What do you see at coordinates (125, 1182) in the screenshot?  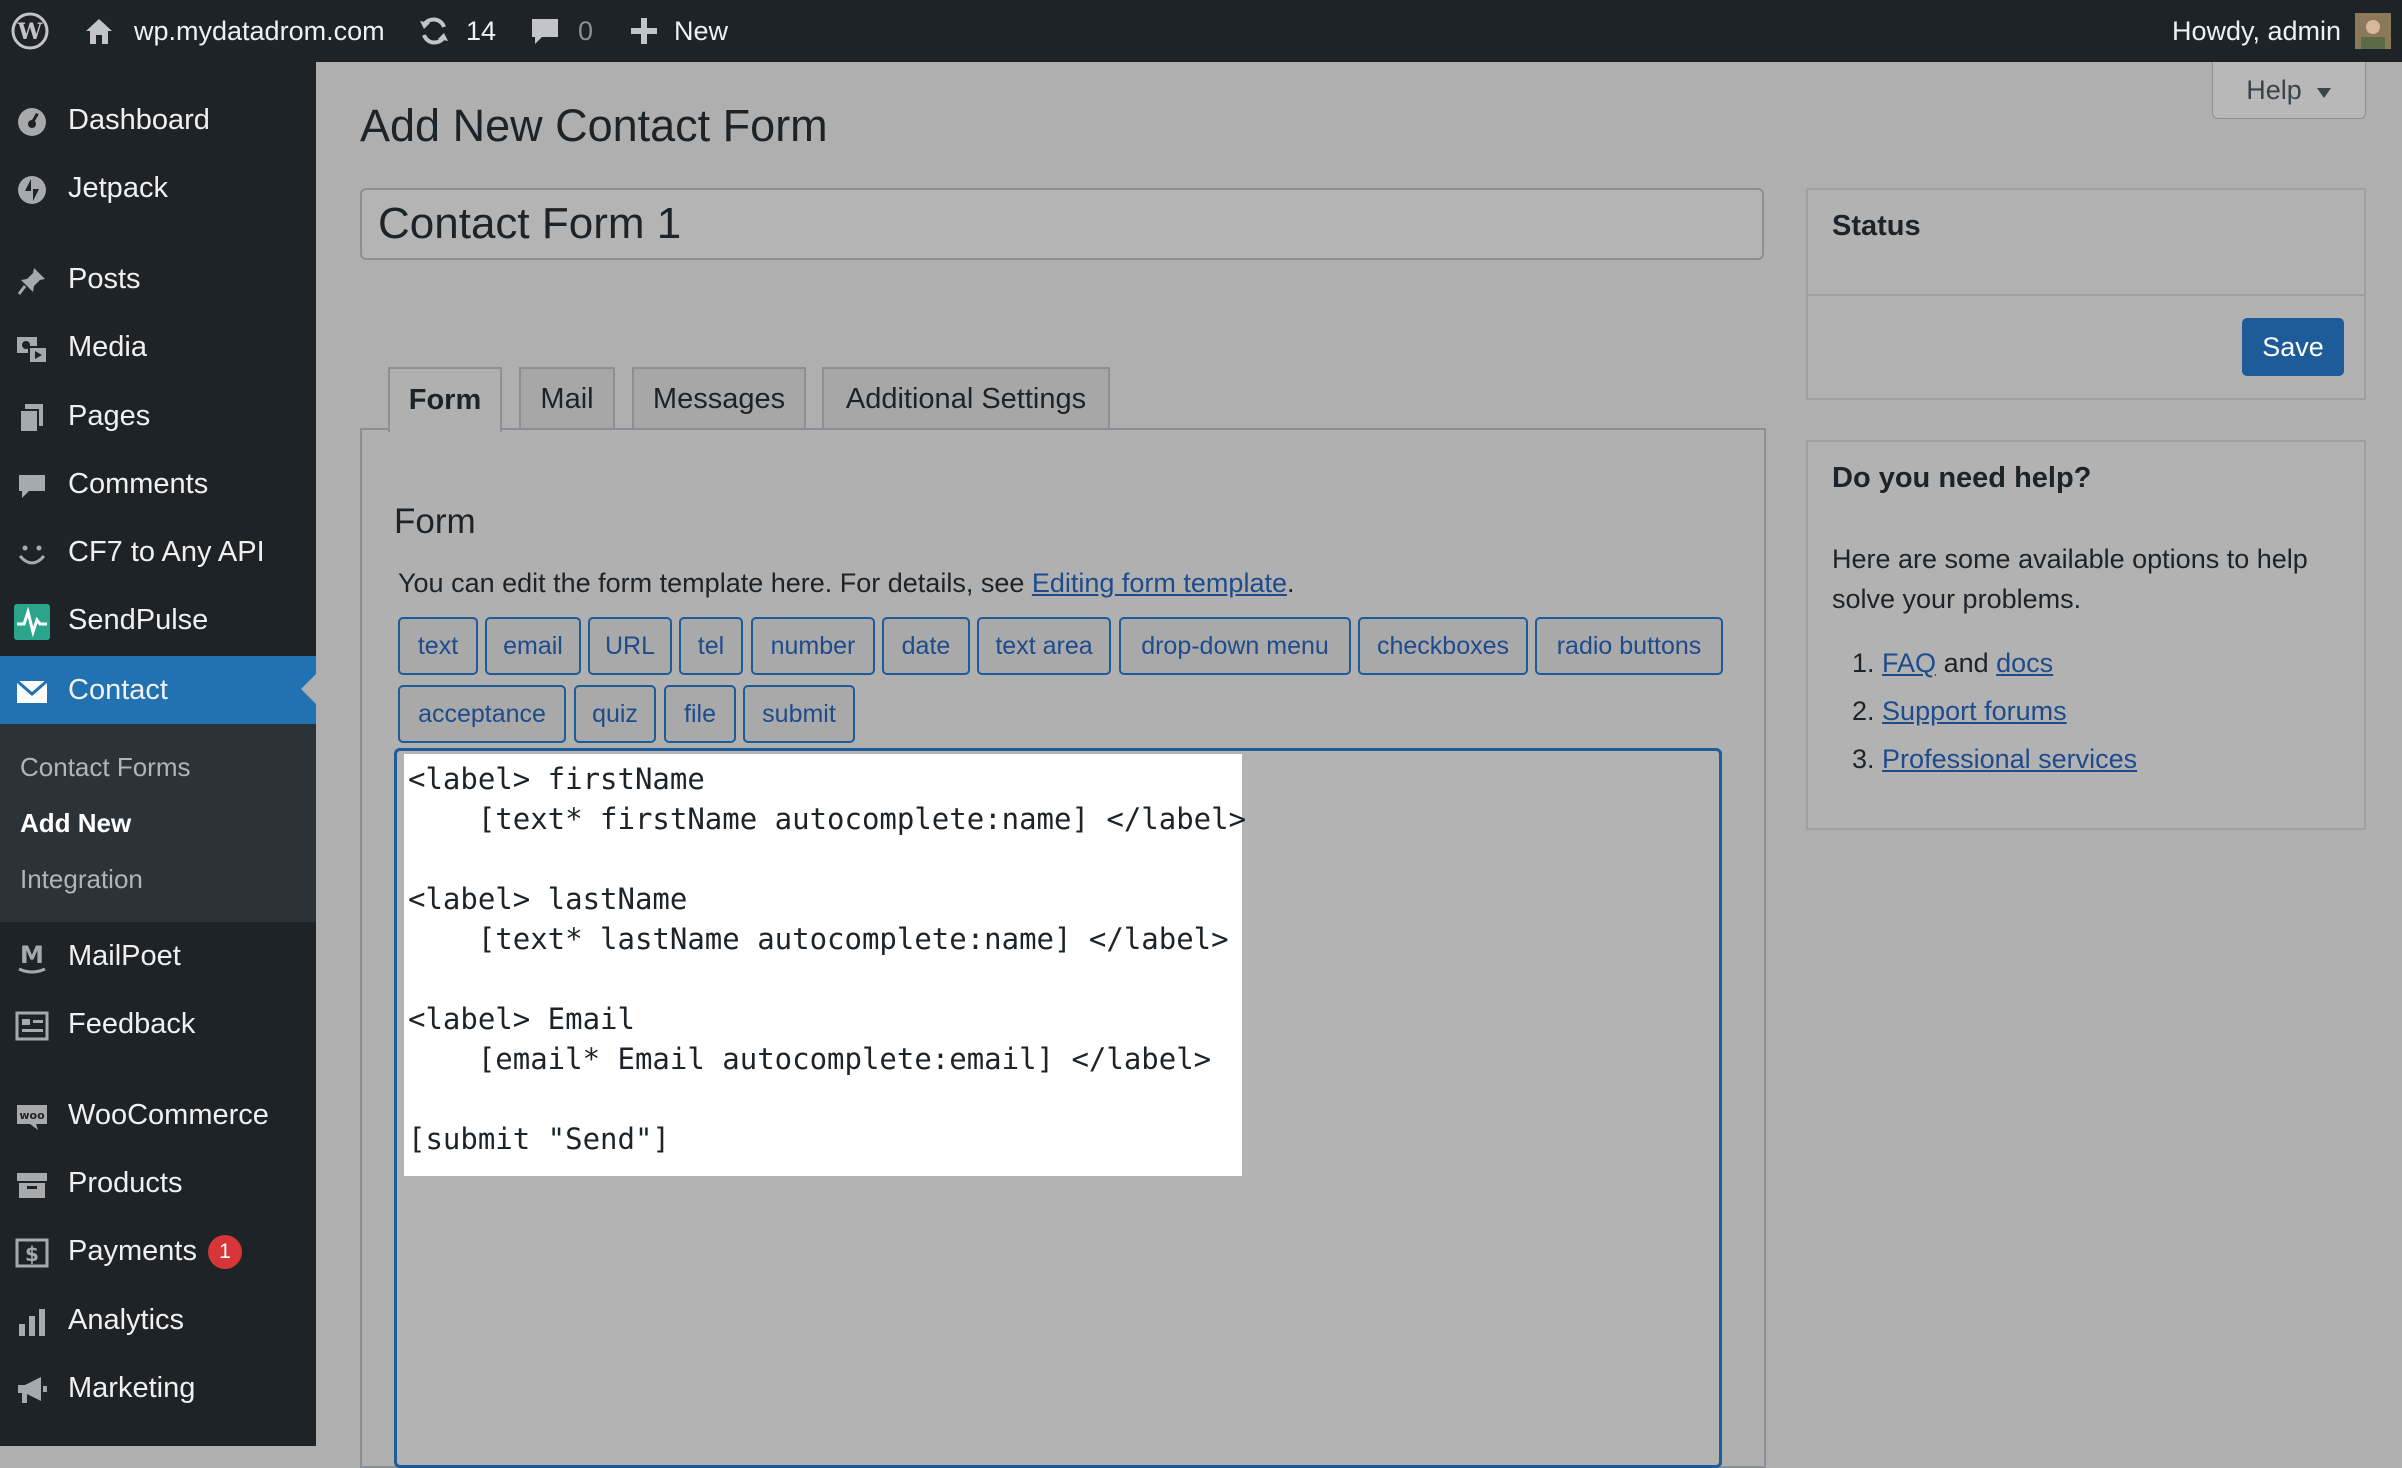 I see `sidebar-item-label: Products` at bounding box center [125, 1182].